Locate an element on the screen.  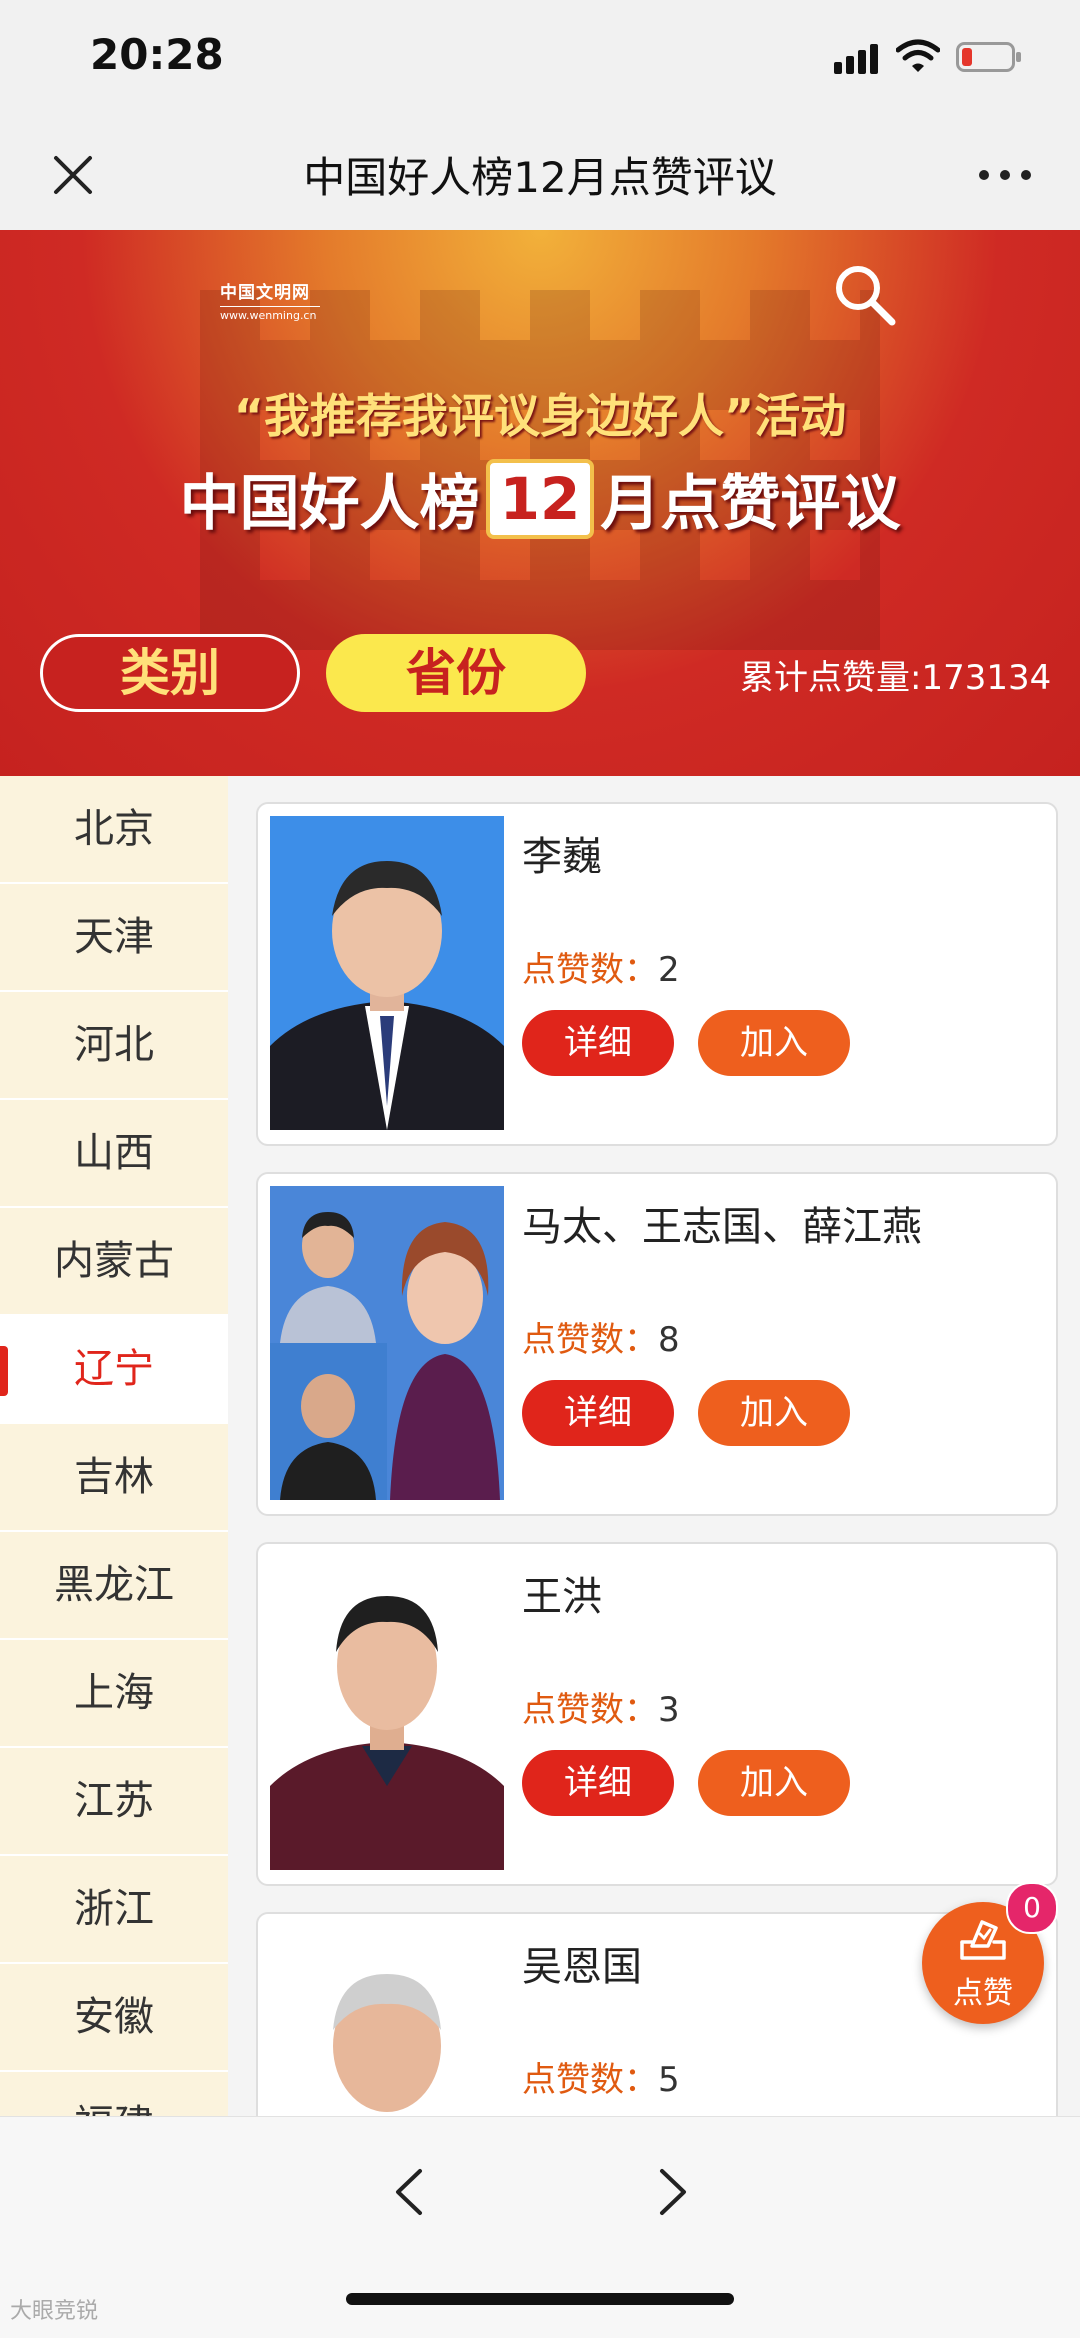
total-likes: 累计点赞量:173134 is located at coordinates (896, 678).